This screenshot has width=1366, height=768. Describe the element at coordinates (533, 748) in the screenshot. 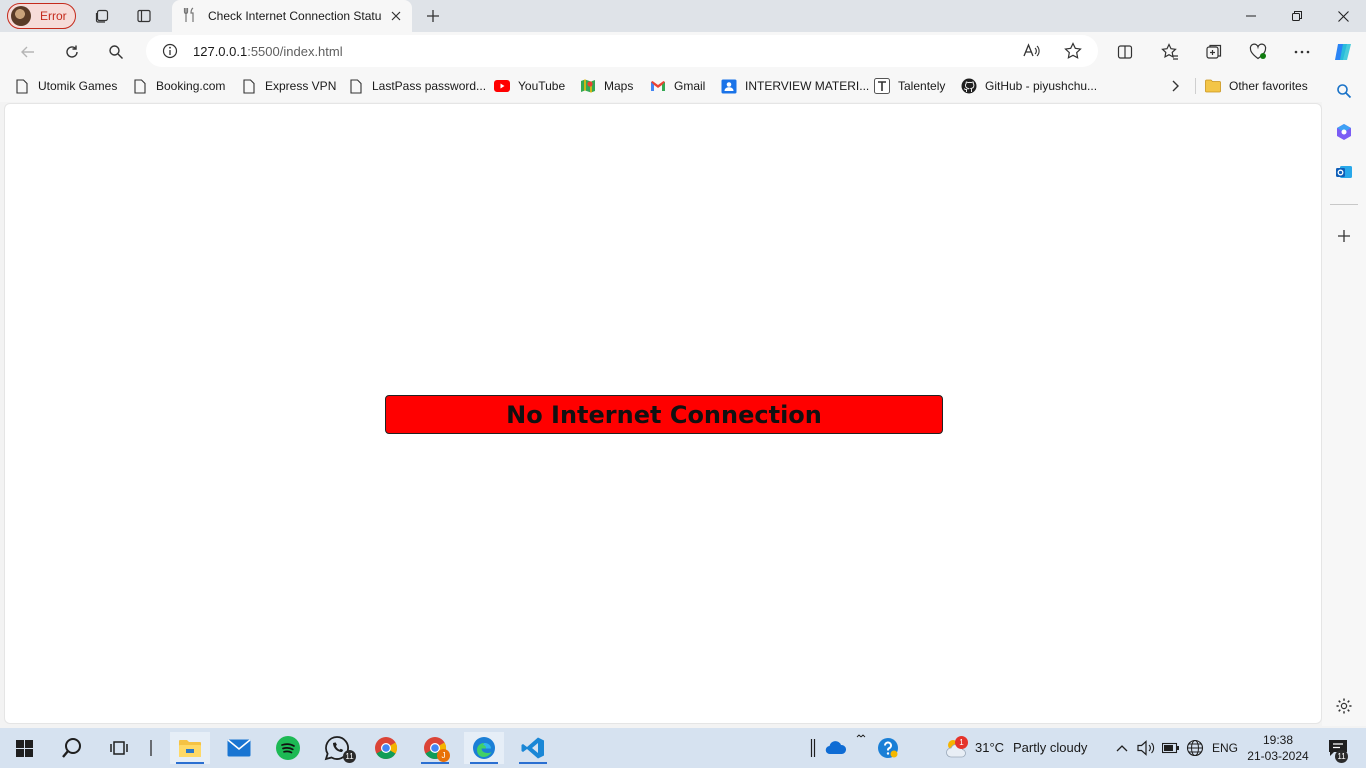

I see `vscode-icon` at that location.